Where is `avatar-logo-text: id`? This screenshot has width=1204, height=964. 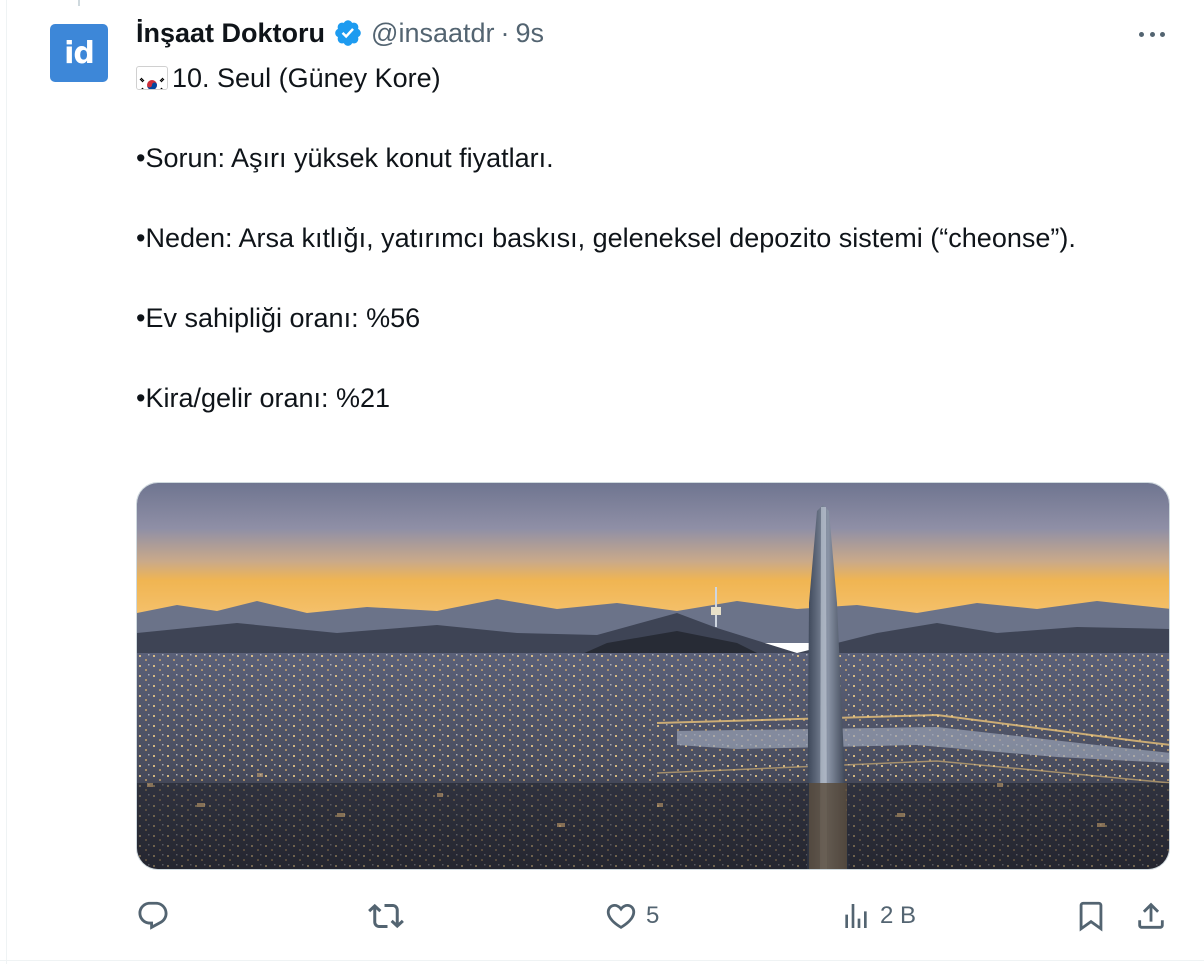 avatar-logo-text: id is located at coordinates (79, 53).